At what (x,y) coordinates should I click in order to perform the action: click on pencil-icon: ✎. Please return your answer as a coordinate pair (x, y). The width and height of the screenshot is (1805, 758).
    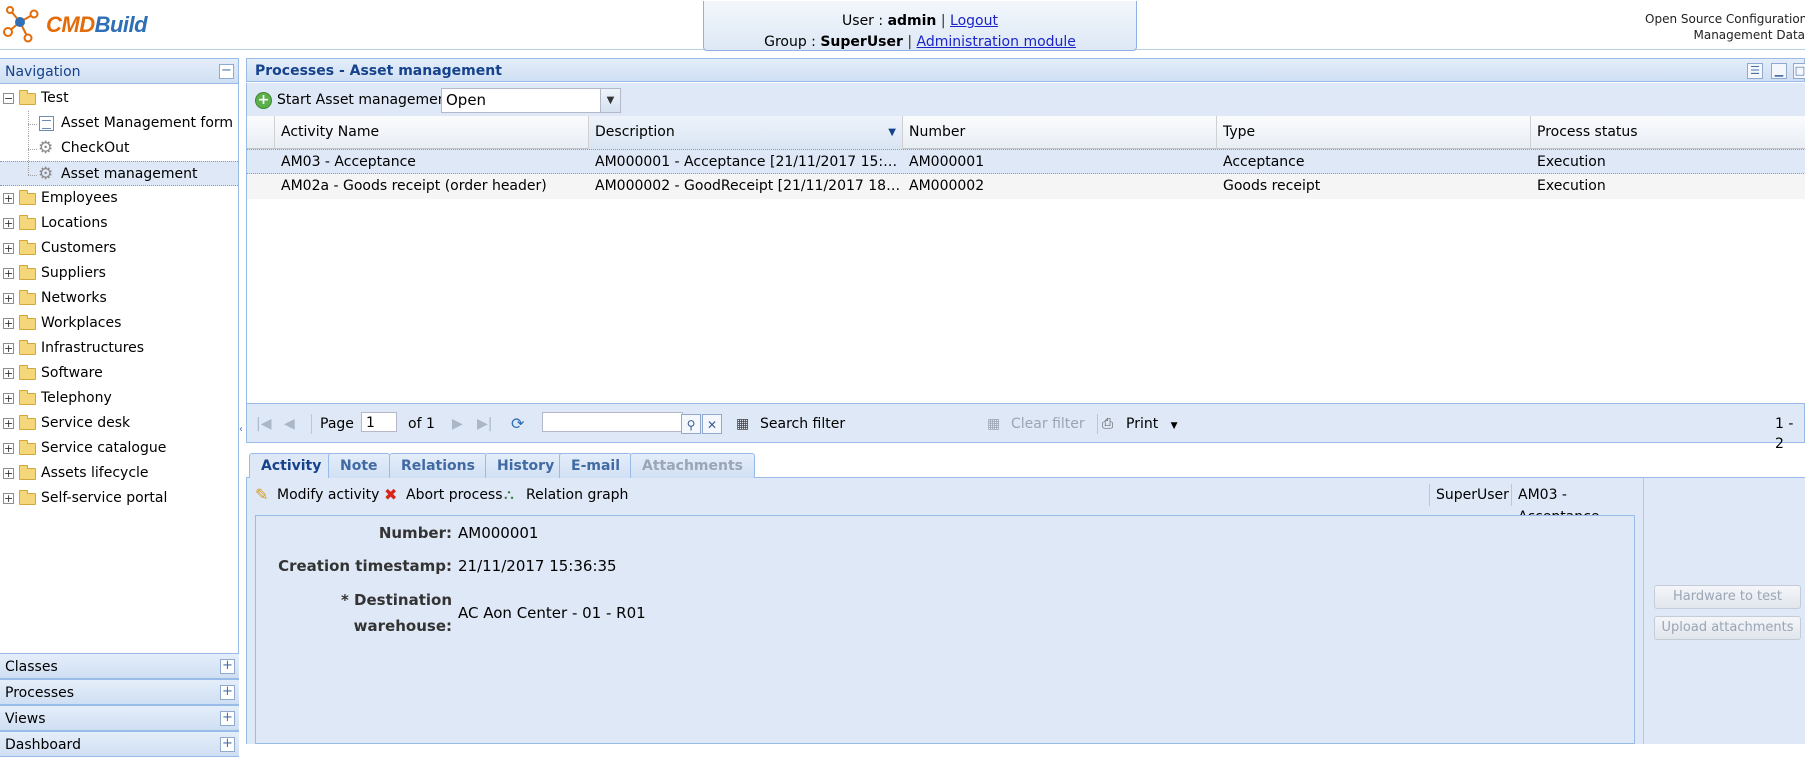
    Looking at the image, I should click on (262, 494).